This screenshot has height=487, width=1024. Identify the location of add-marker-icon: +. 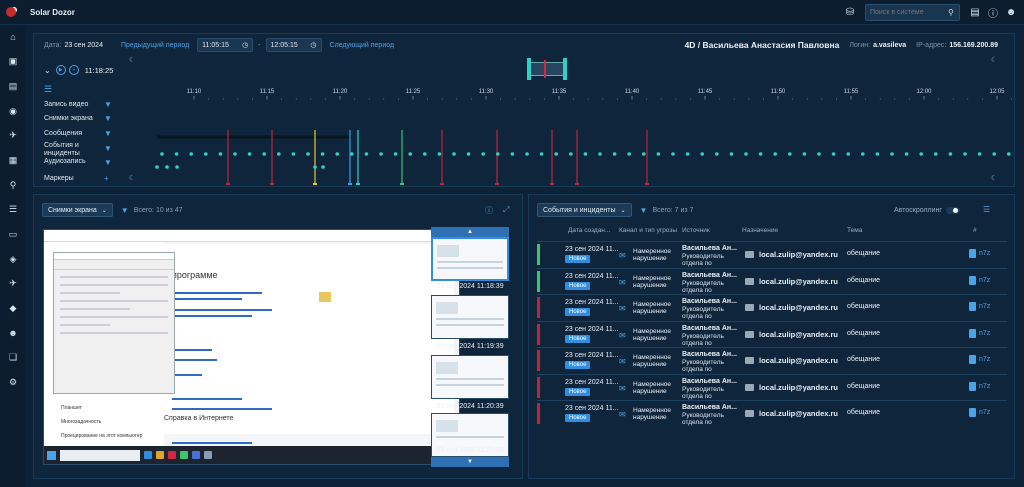
(106, 178).